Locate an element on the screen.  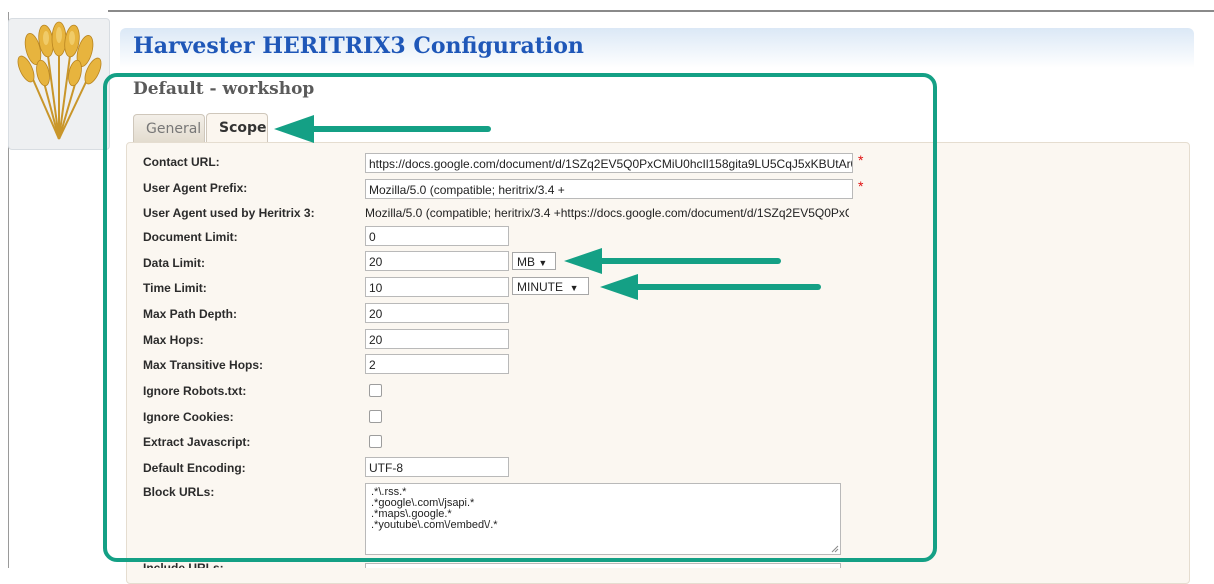
include-urls-textarea is located at coordinates (603, 565).